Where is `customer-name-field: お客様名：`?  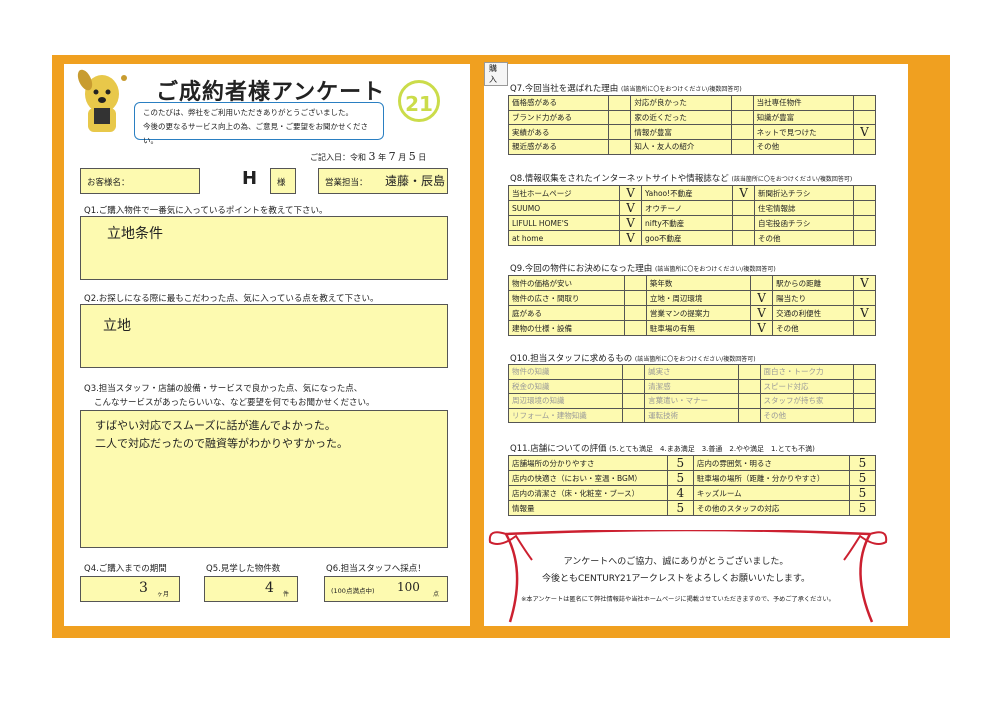
customer-name-field: お客様名： is located at coordinates (140, 181).